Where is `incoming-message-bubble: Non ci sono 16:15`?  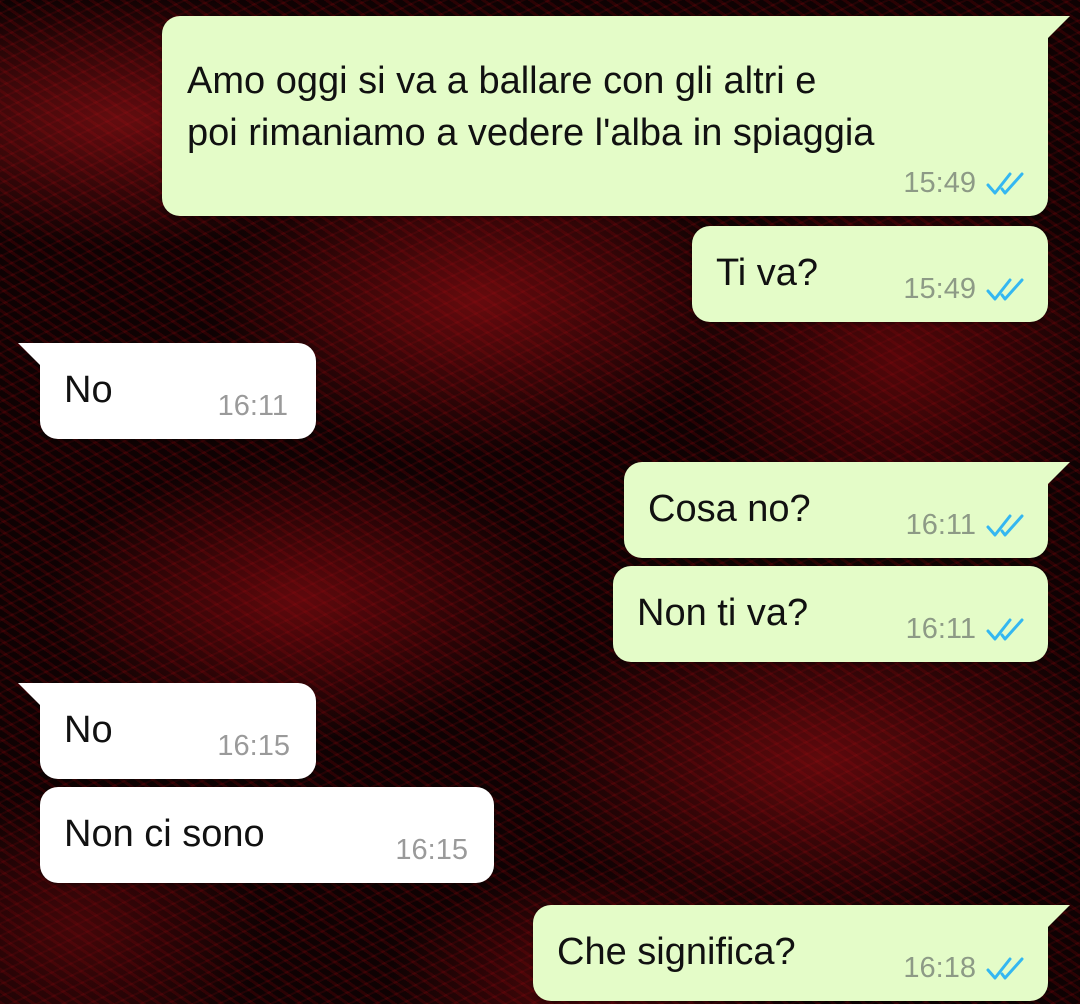 incoming-message-bubble: Non ci sono 16:15 is located at coordinates (267, 835).